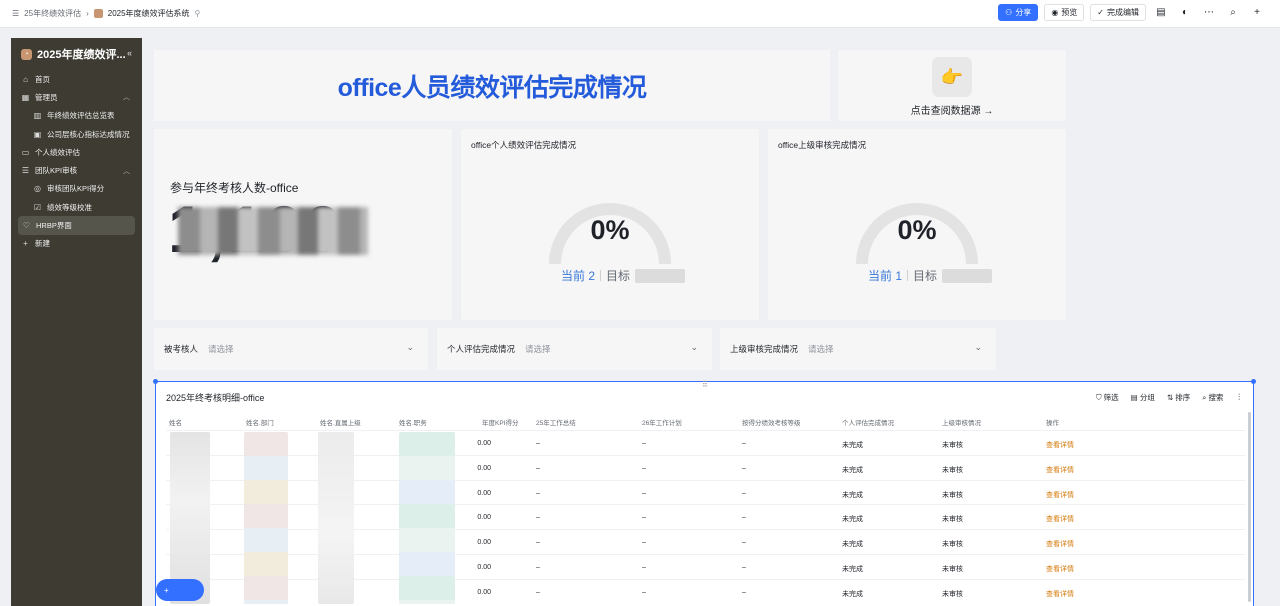 The height and width of the screenshot is (606, 1280). What do you see at coordinates (129, 53) in the screenshot?
I see `collapse-icon: «` at bounding box center [129, 53].